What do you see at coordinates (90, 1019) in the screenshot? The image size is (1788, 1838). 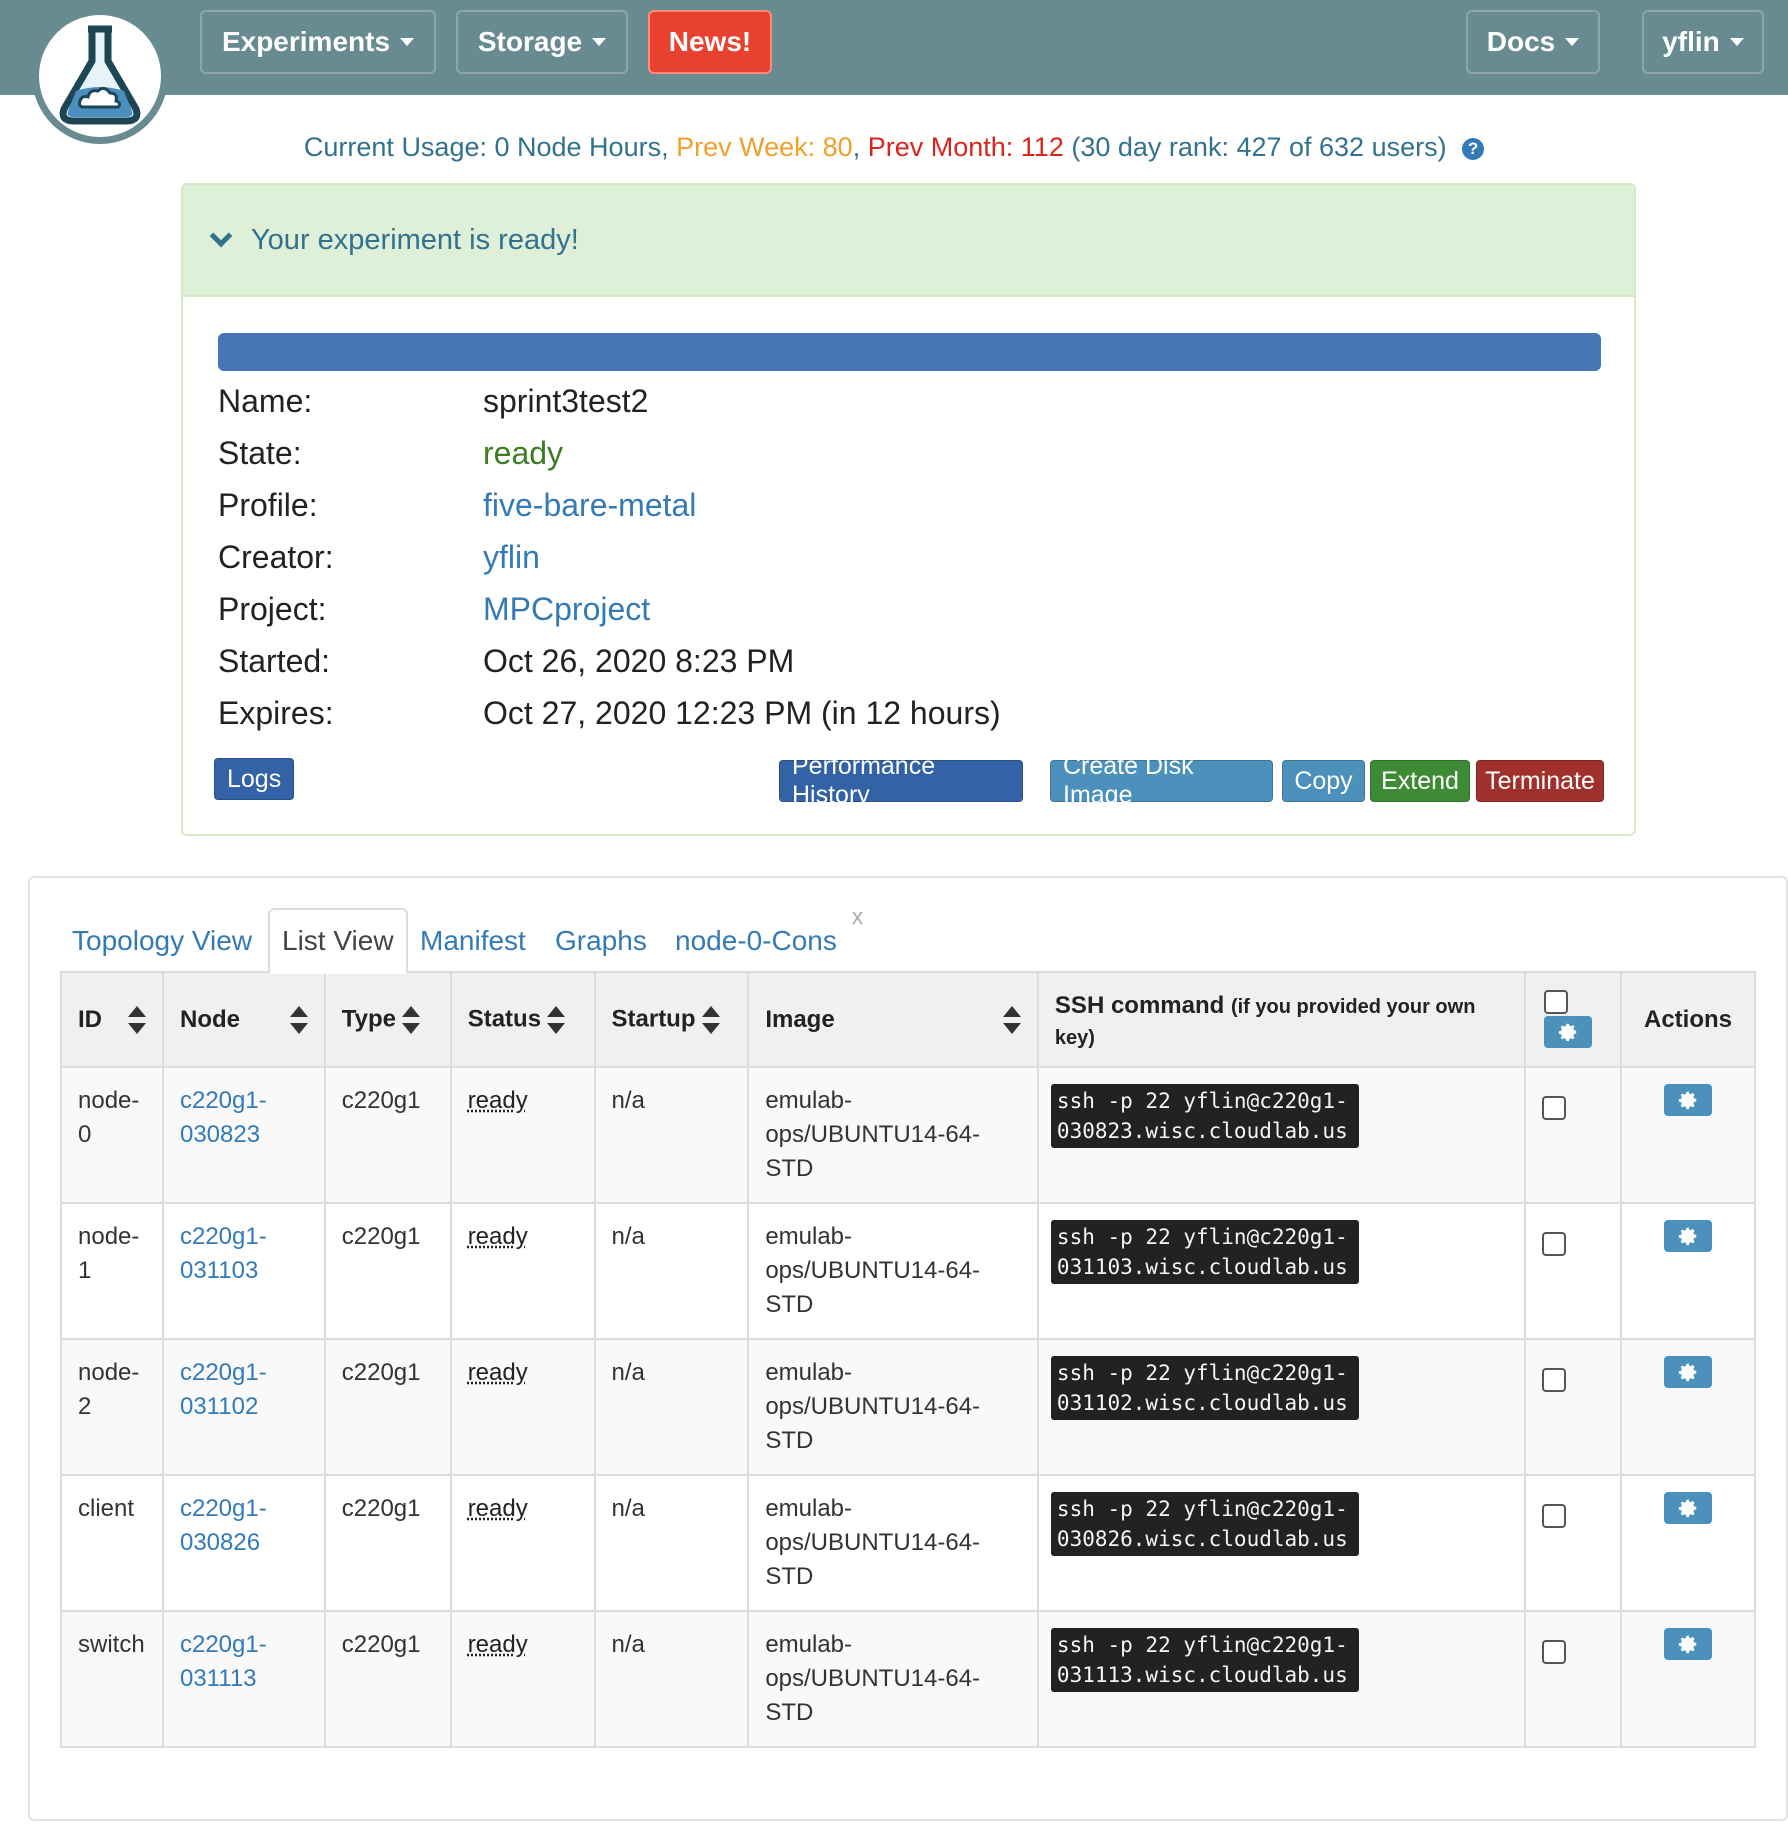 I see `id-header-label: ID` at bounding box center [90, 1019].